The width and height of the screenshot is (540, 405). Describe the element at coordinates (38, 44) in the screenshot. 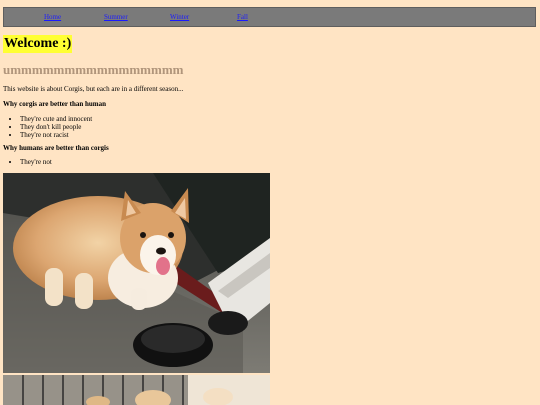

I see `welcome-heading: Welcome :)` at that location.